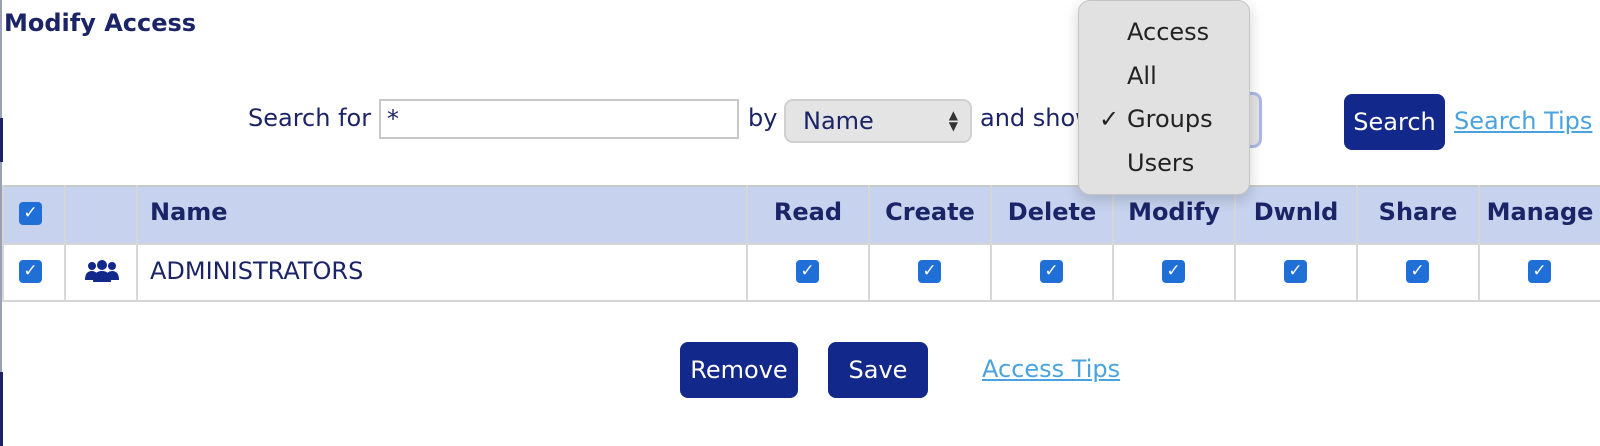 This screenshot has width=1600, height=446. What do you see at coordinates (1051, 369) in the screenshot?
I see `access-tips-link: Access Tips` at bounding box center [1051, 369].